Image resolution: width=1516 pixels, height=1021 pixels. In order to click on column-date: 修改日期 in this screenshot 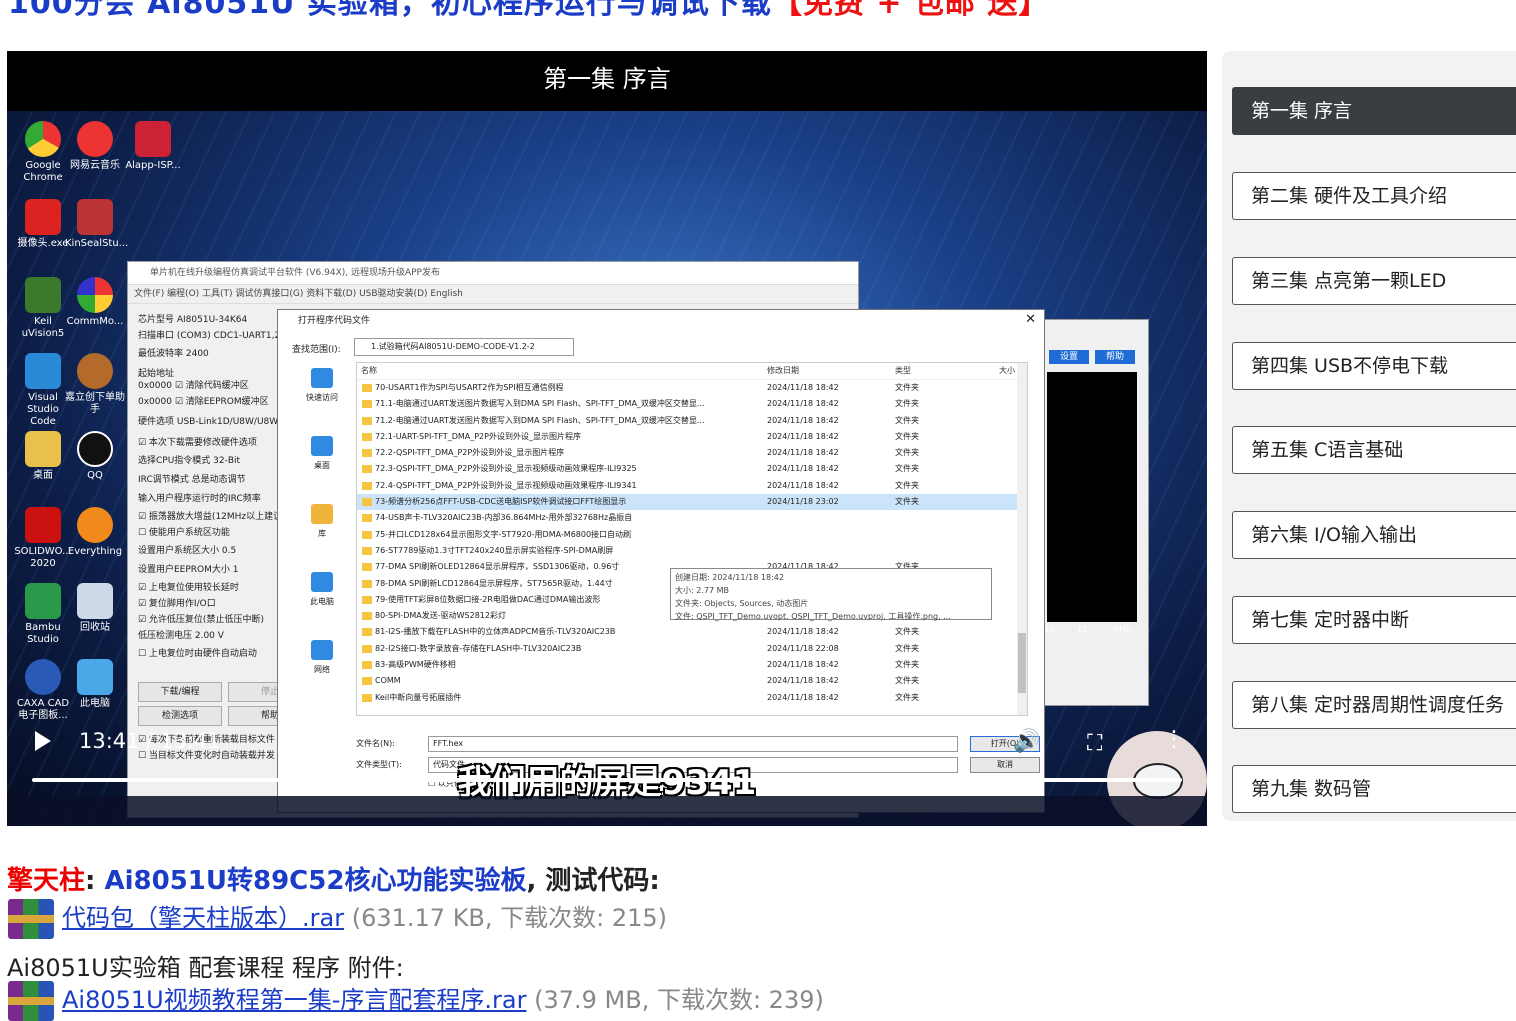, I will do `click(783, 371)`.